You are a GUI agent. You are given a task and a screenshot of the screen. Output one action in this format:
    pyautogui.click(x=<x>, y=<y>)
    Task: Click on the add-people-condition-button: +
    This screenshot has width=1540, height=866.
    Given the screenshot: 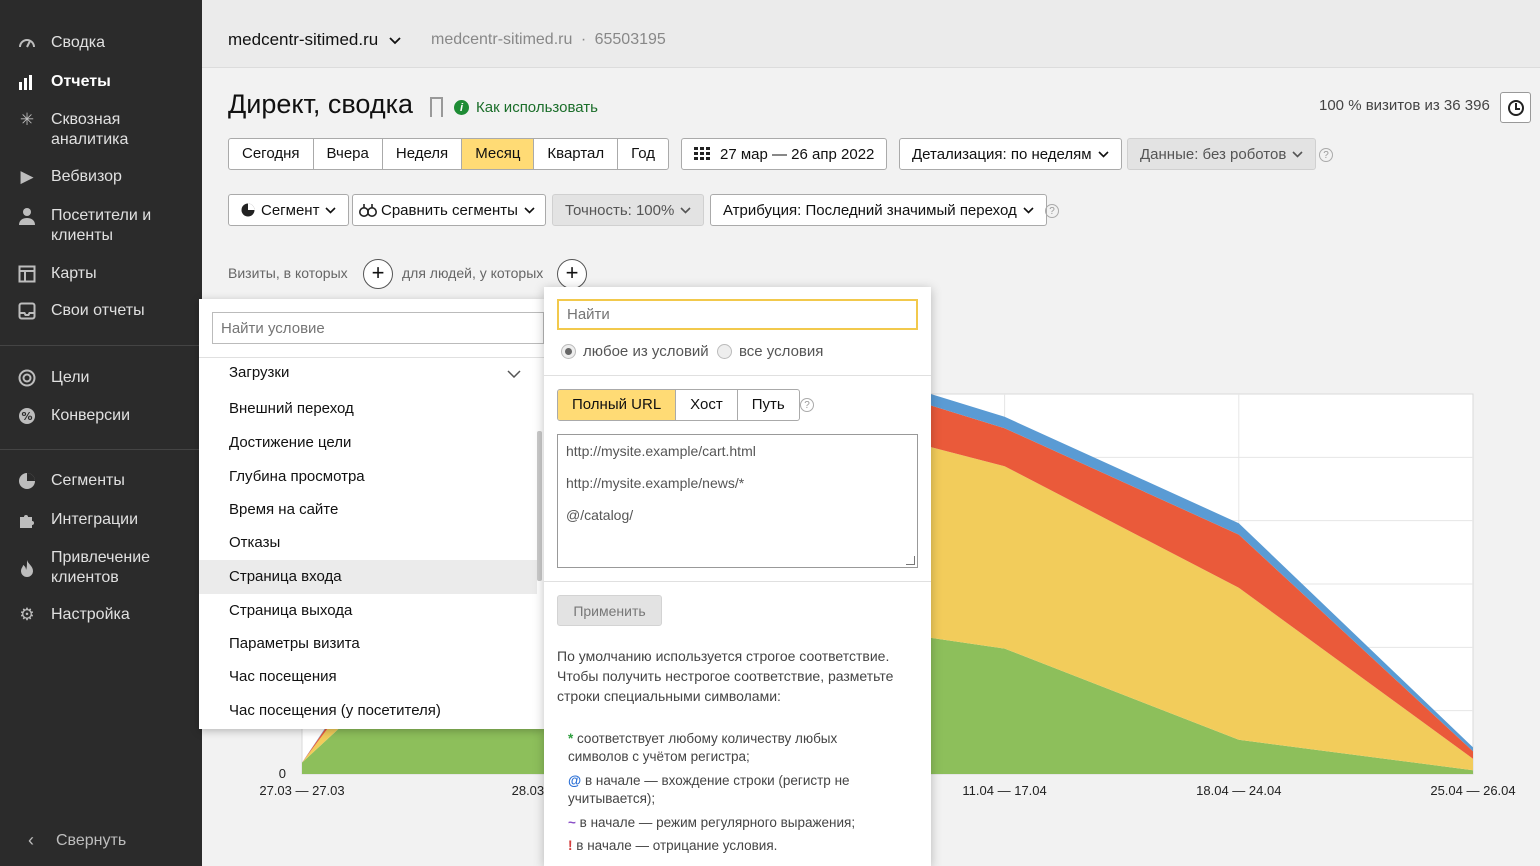 What is the action you would take?
    pyautogui.click(x=572, y=274)
    